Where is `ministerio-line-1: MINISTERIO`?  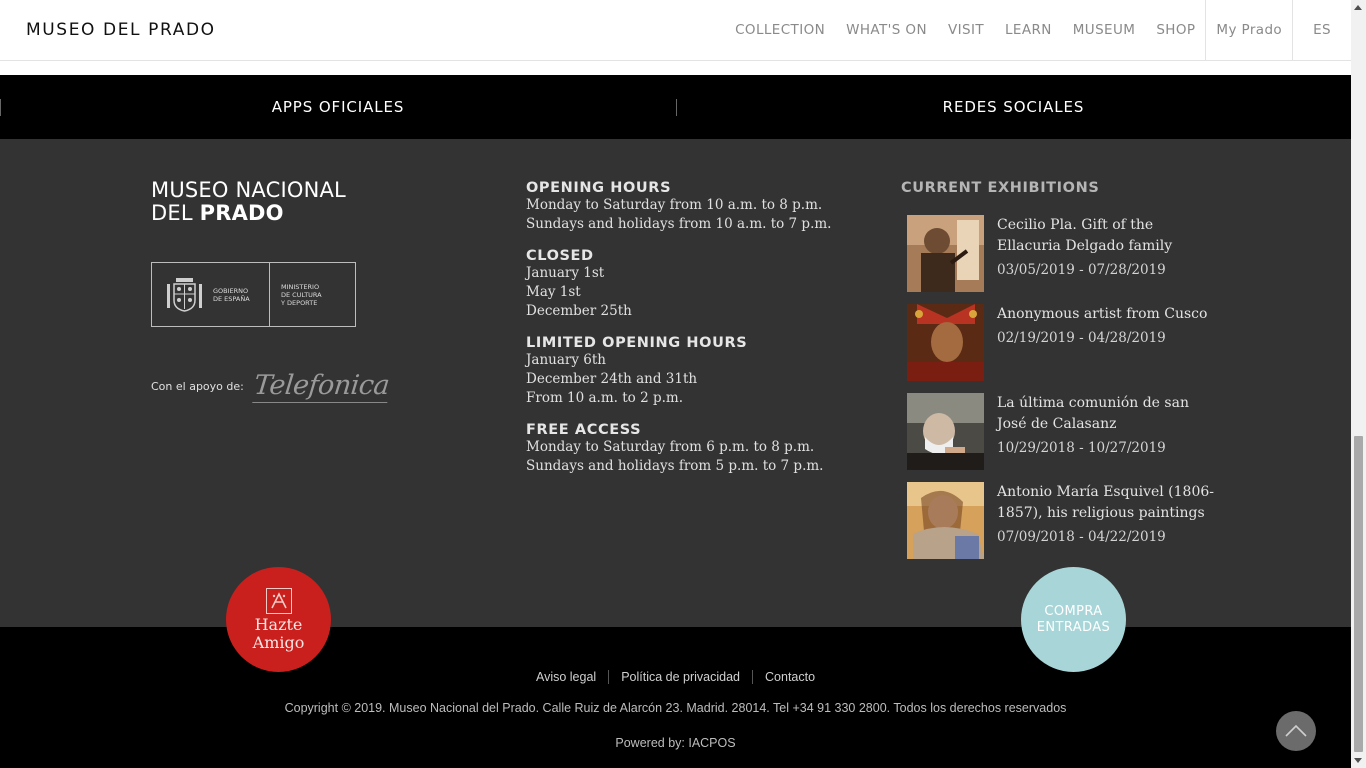
ministerio-line-1: MINISTERIO is located at coordinates (300, 286).